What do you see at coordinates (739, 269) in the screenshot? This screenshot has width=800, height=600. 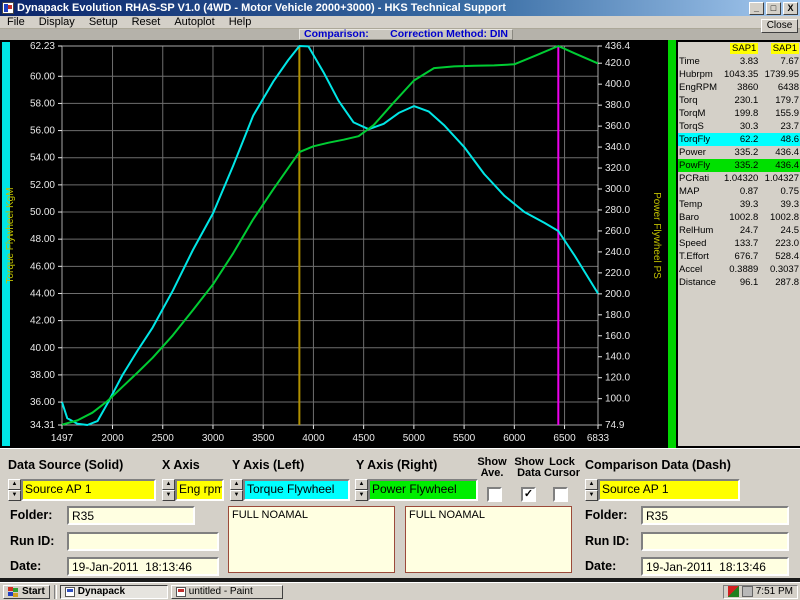 I see `table-row: Accel 0.3889 0.3037` at bounding box center [739, 269].